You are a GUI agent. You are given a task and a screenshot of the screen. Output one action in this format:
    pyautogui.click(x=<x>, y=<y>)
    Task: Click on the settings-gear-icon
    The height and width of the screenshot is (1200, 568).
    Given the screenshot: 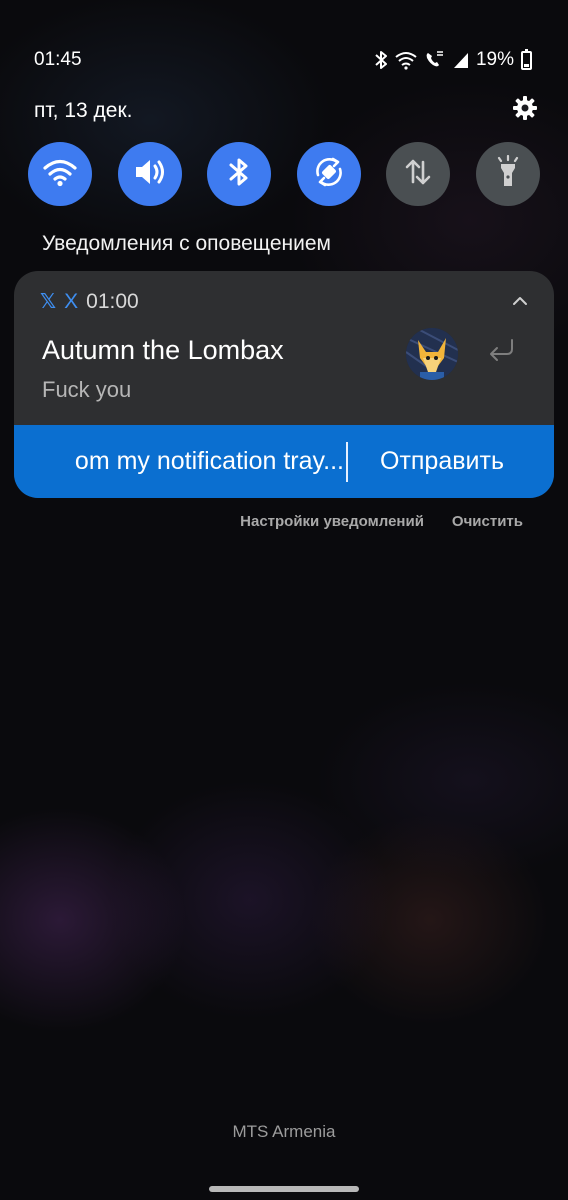 What is the action you would take?
    pyautogui.click(x=525, y=111)
    